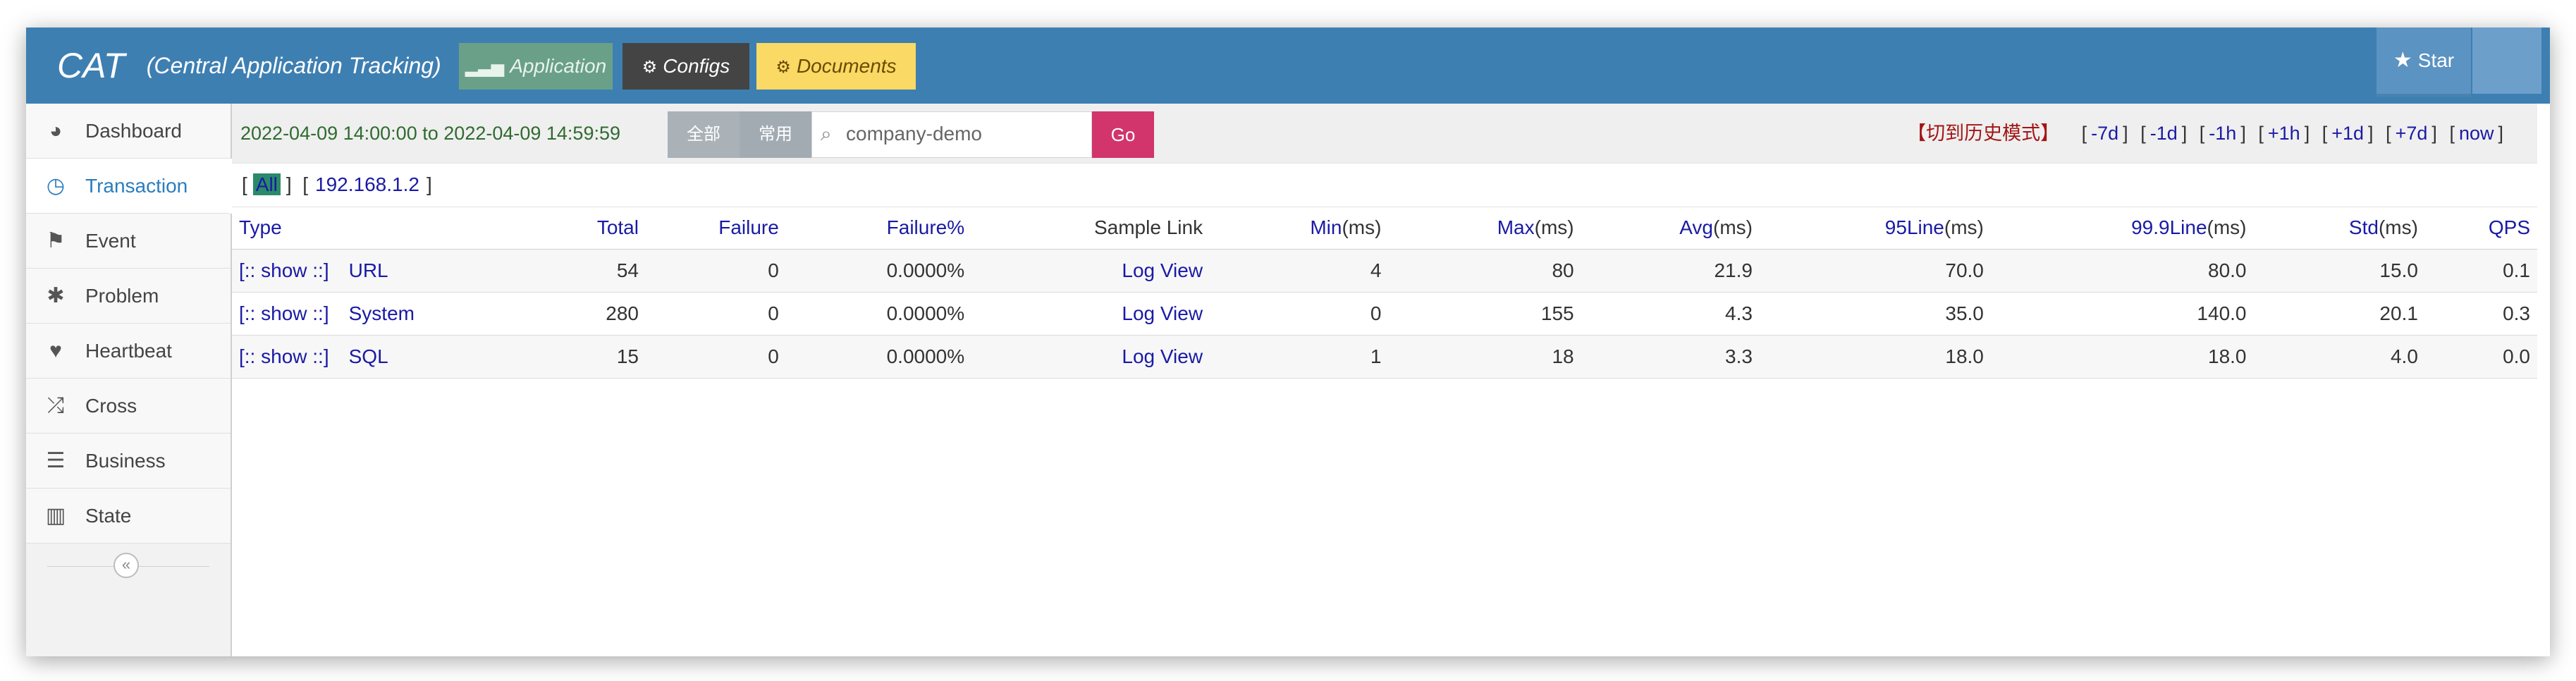 Image resolution: width=2576 pixels, height=681 pixels. I want to click on header-failure: Failure, so click(715, 229).